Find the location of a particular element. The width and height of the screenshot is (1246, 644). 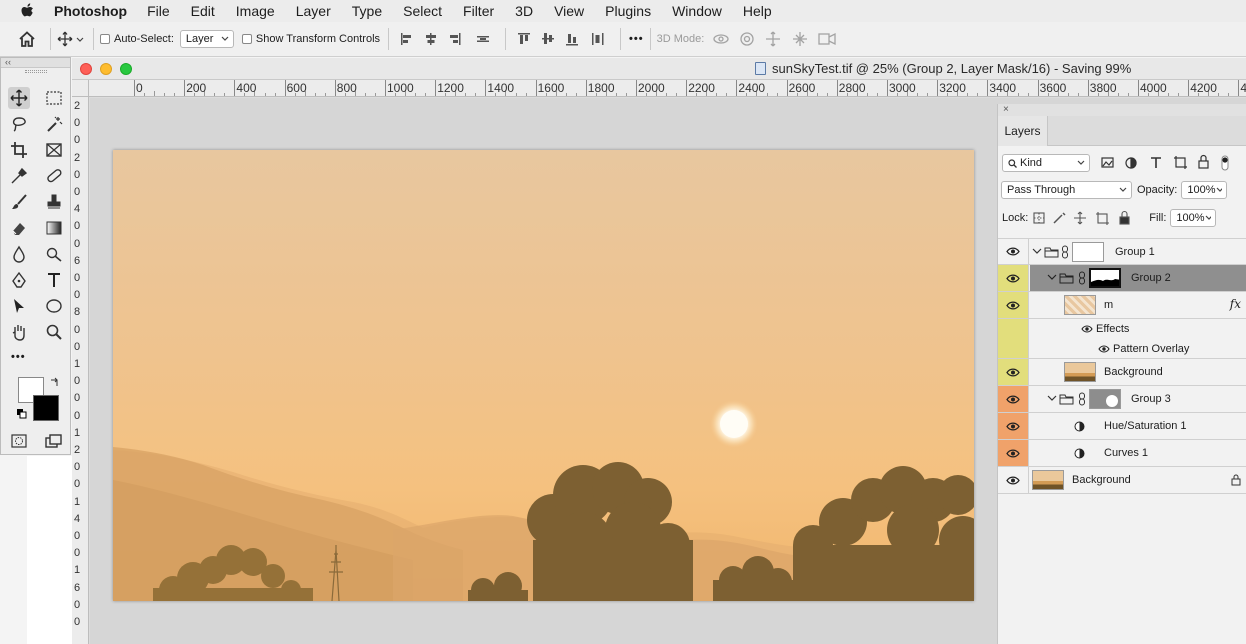

menu-select: Select is located at coordinates (422, 11).